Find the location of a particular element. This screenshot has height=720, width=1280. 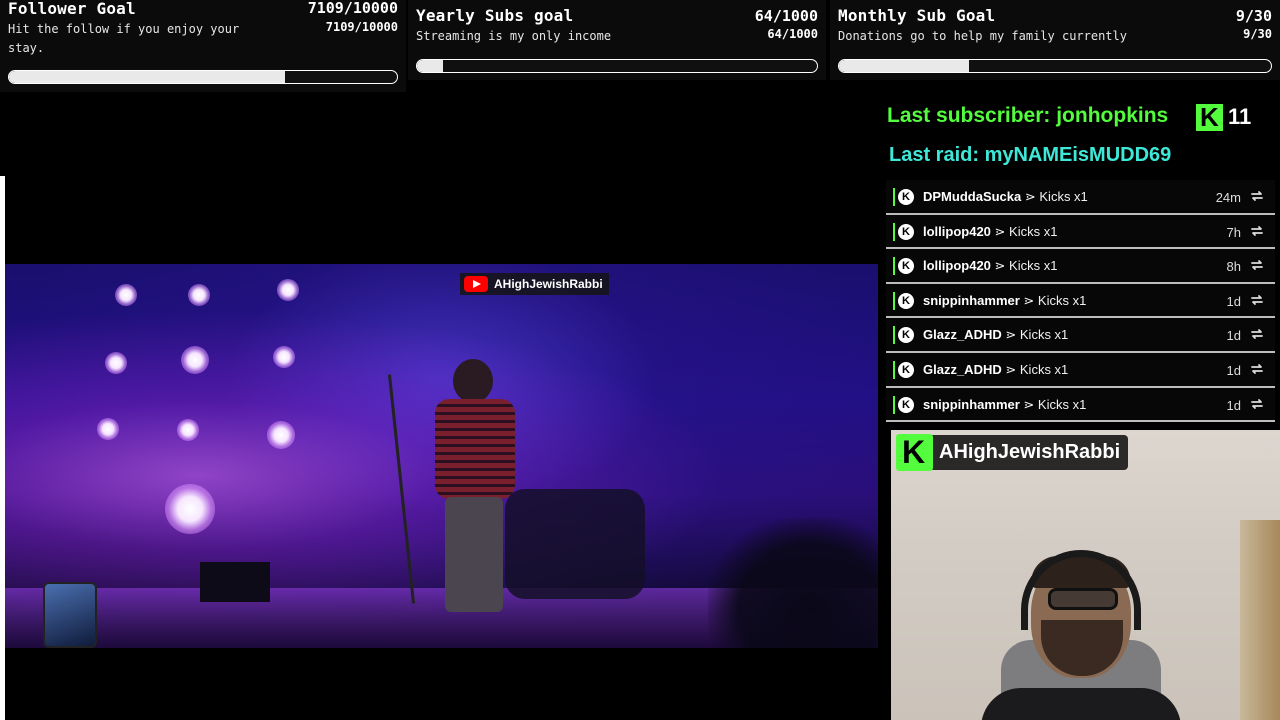

webcam-wall is located at coordinates (1260, 620).